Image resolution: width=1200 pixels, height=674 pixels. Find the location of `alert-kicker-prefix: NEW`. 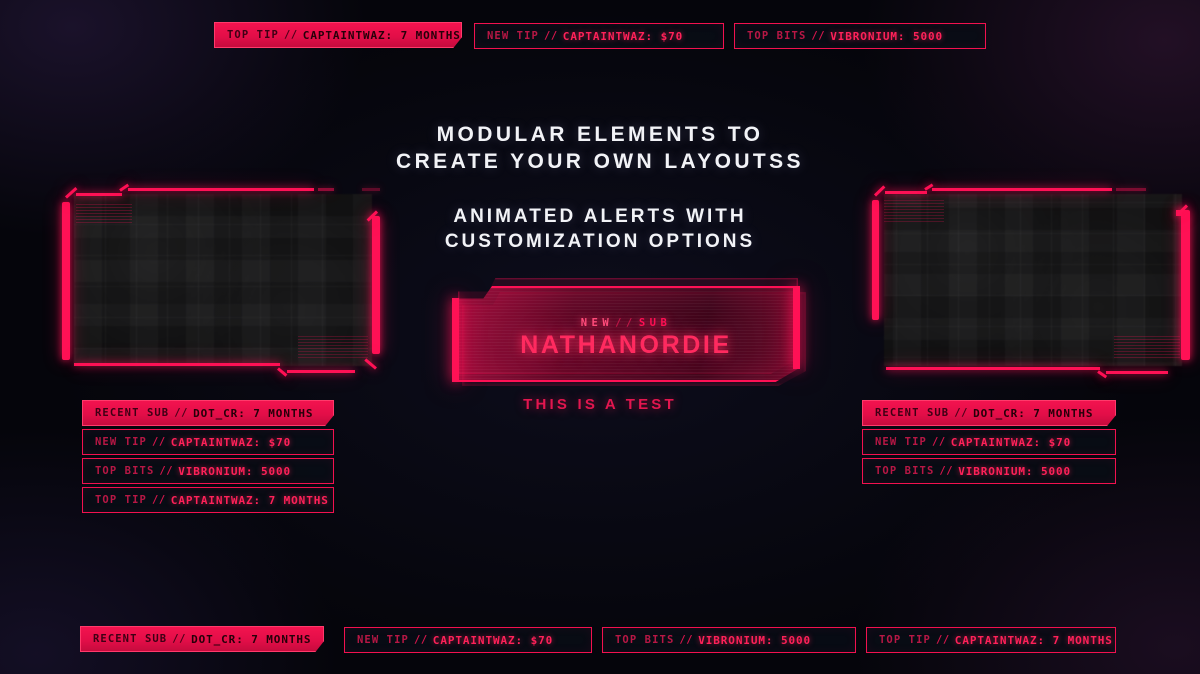

alert-kicker-prefix: NEW is located at coordinates (597, 322).